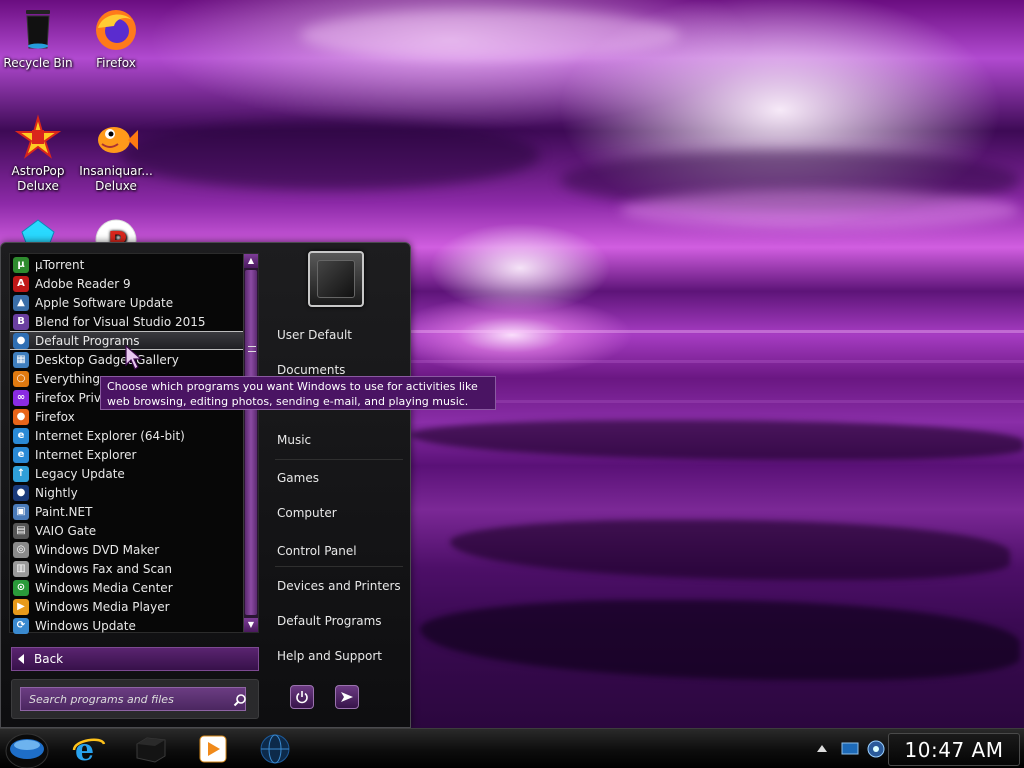 The height and width of the screenshot is (768, 1024). What do you see at coordinates (329, 656) in the screenshot?
I see `start-right-item: Help and Support` at bounding box center [329, 656].